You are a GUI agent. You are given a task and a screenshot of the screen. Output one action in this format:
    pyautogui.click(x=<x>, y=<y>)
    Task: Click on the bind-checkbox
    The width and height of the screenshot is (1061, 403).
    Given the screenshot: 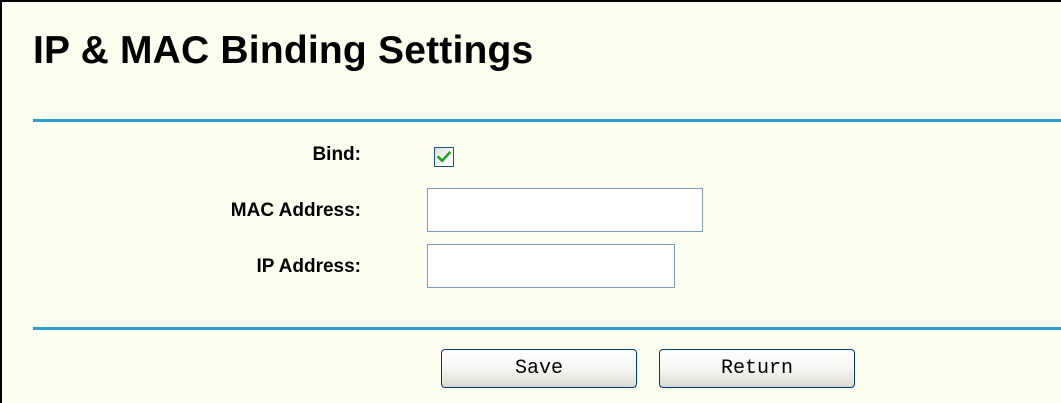 What is the action you would take?
    pyautogui.click(x=444, y=157)
    